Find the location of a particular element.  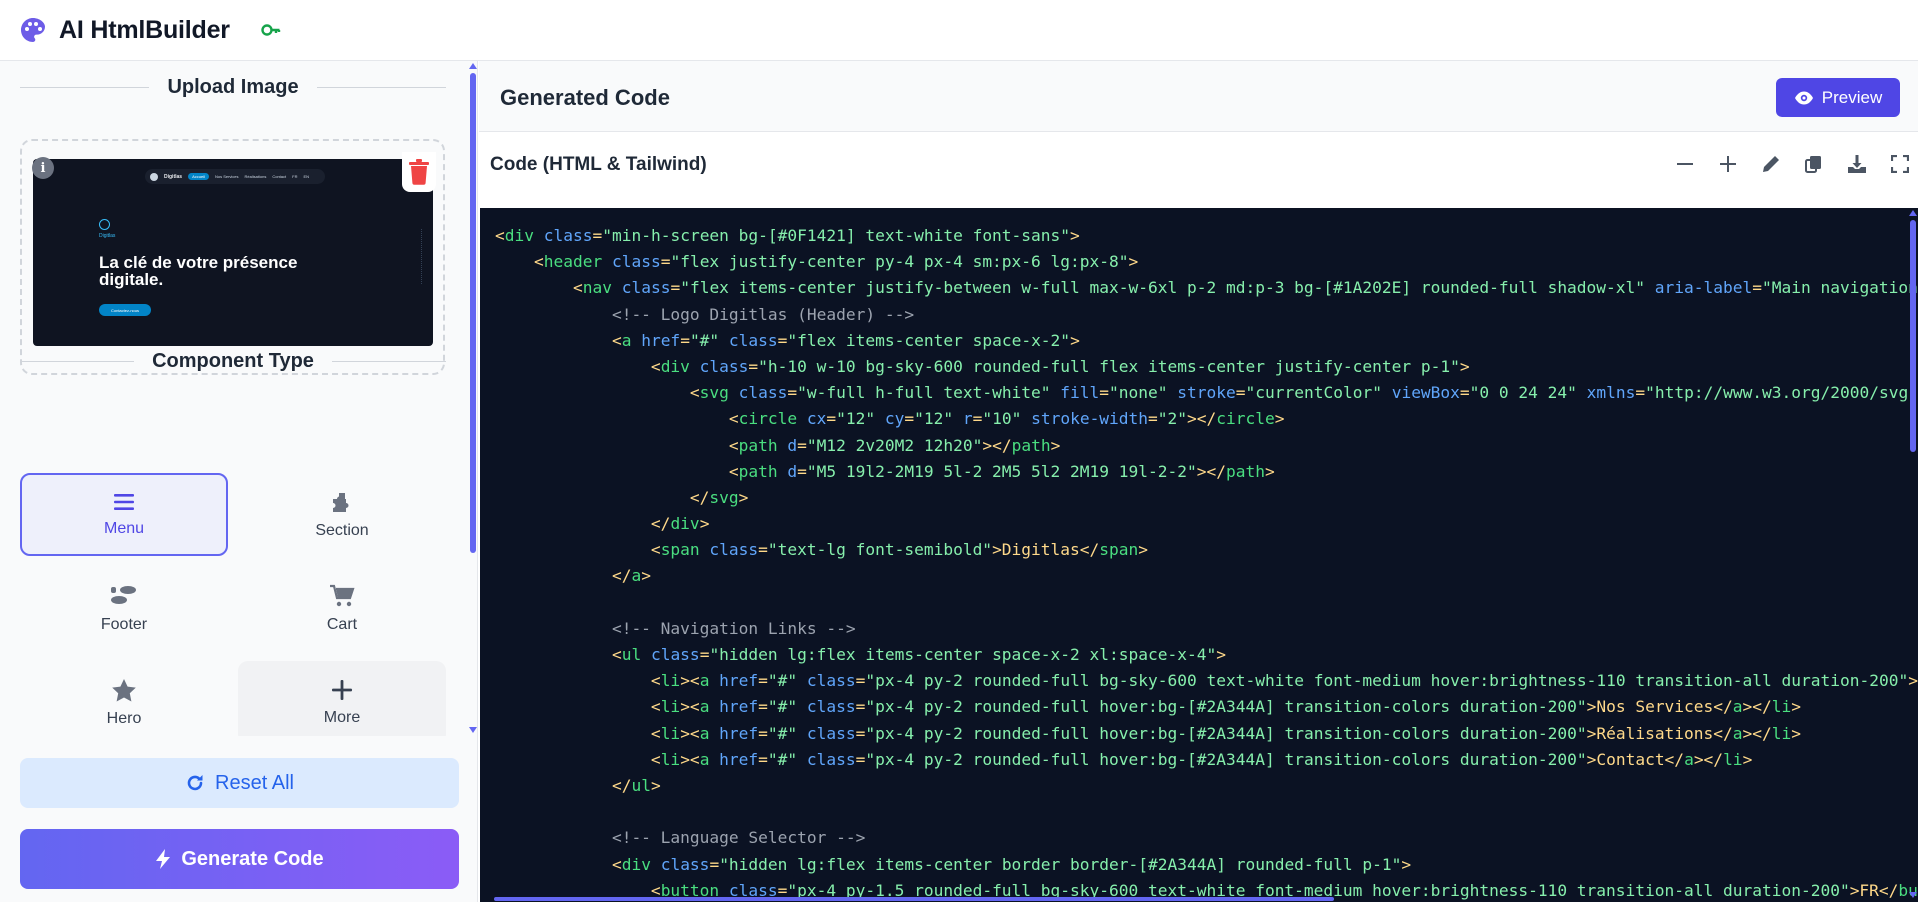

code-toolbar is located at coordinates (1792, 164).